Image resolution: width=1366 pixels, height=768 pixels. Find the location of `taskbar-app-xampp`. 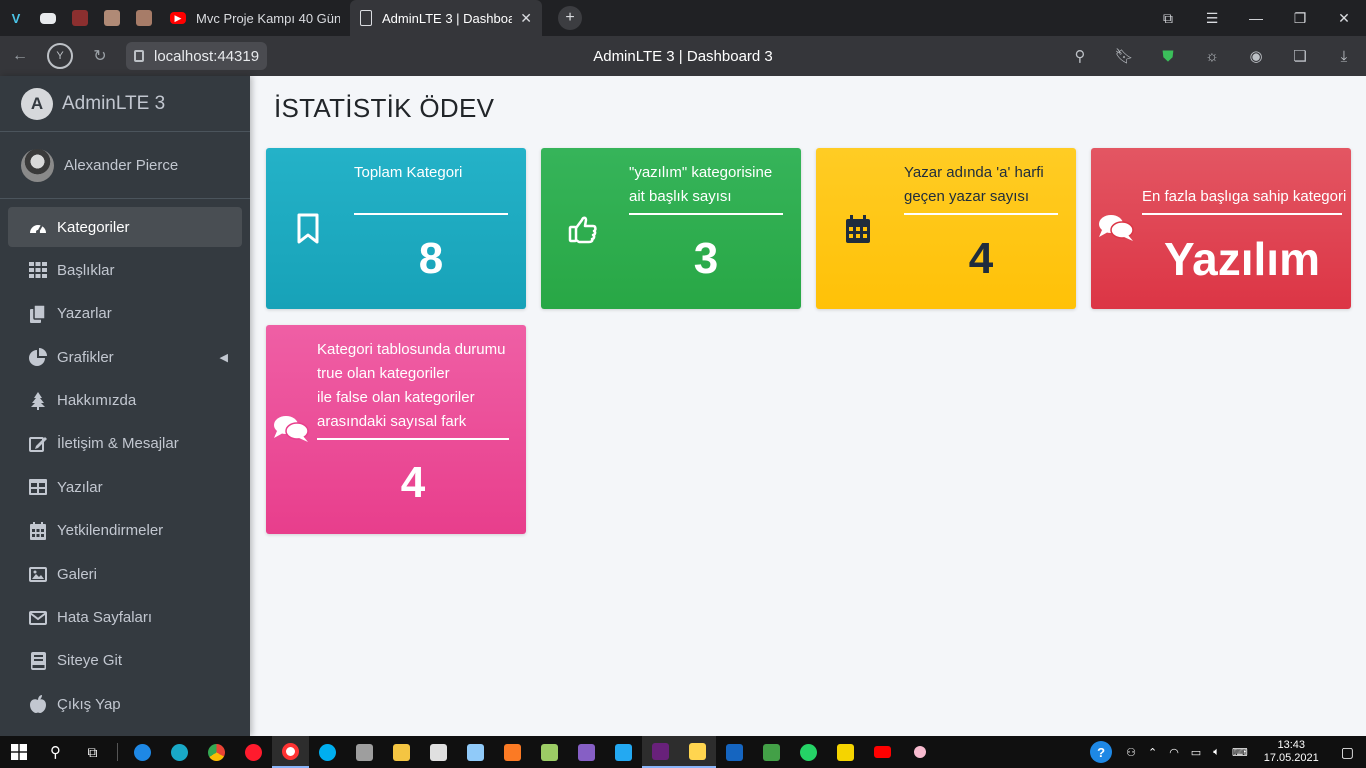

taskbar-app-xampp is located at coordinates (512, 752).